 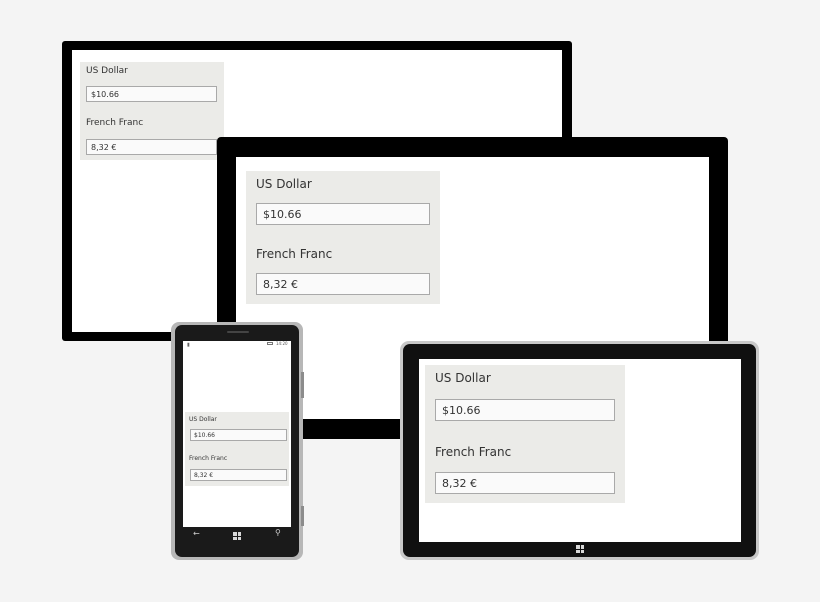 What do you see at coordinates (196, 533) in the screenshot?
I see `back-arrow-icon: ←` at bounding box center [196, 533].